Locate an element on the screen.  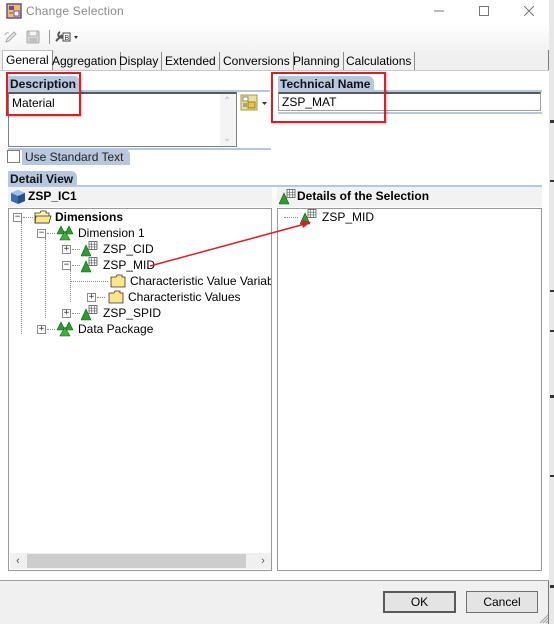
tree-node-dimensions: − Dimensions is located at coordinates (68, 217).